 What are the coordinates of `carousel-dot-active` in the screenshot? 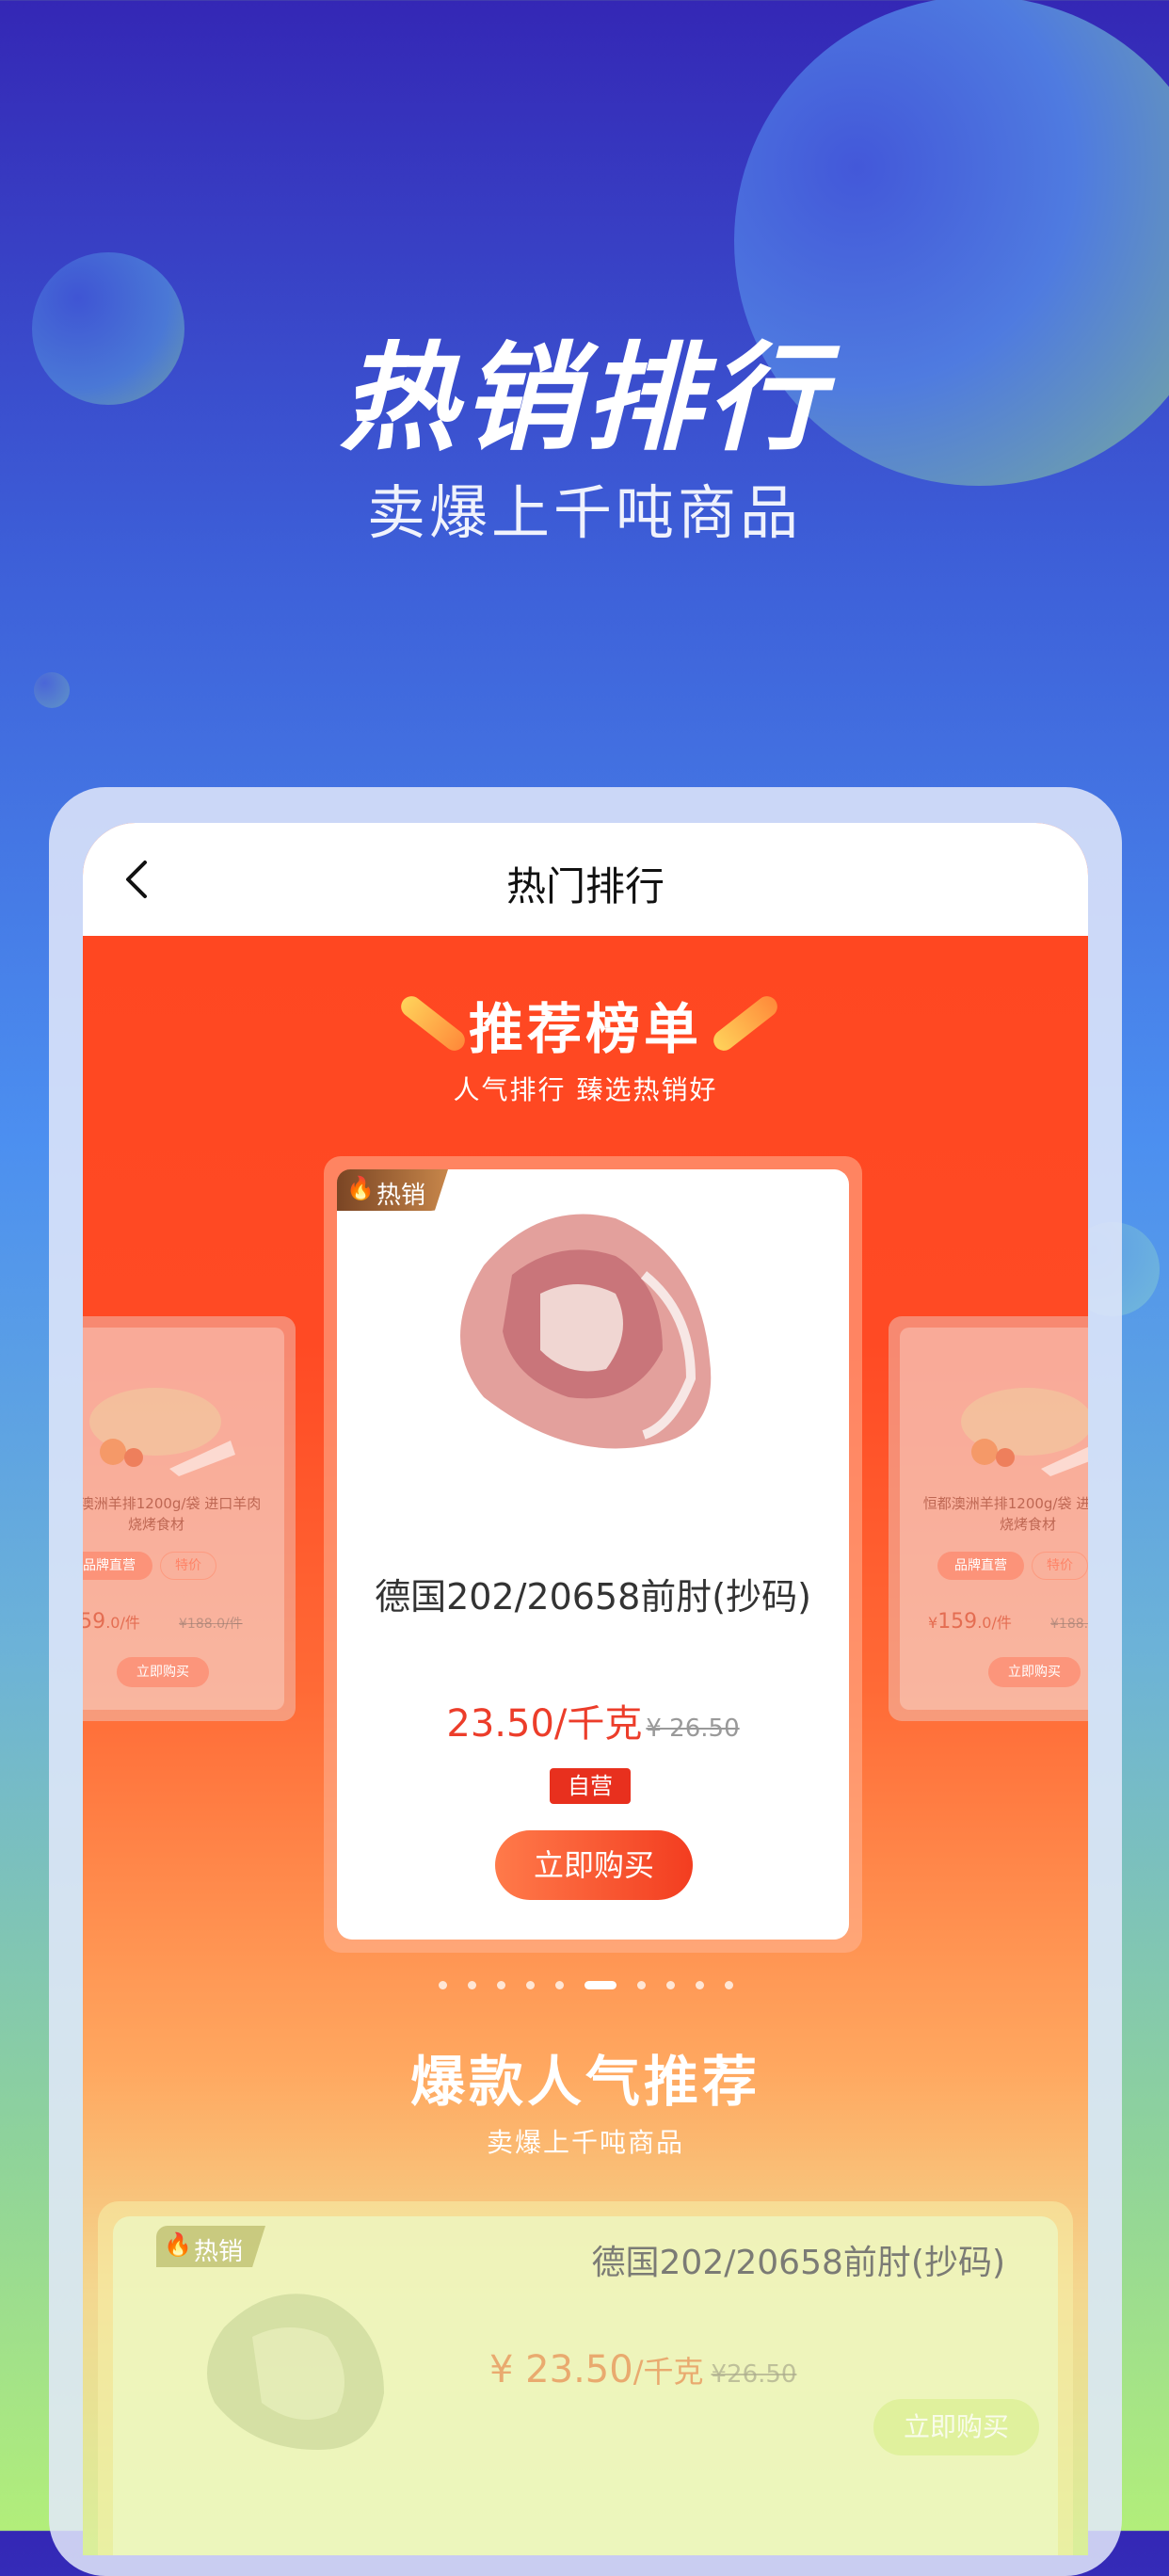 It's located at (600, 1985).